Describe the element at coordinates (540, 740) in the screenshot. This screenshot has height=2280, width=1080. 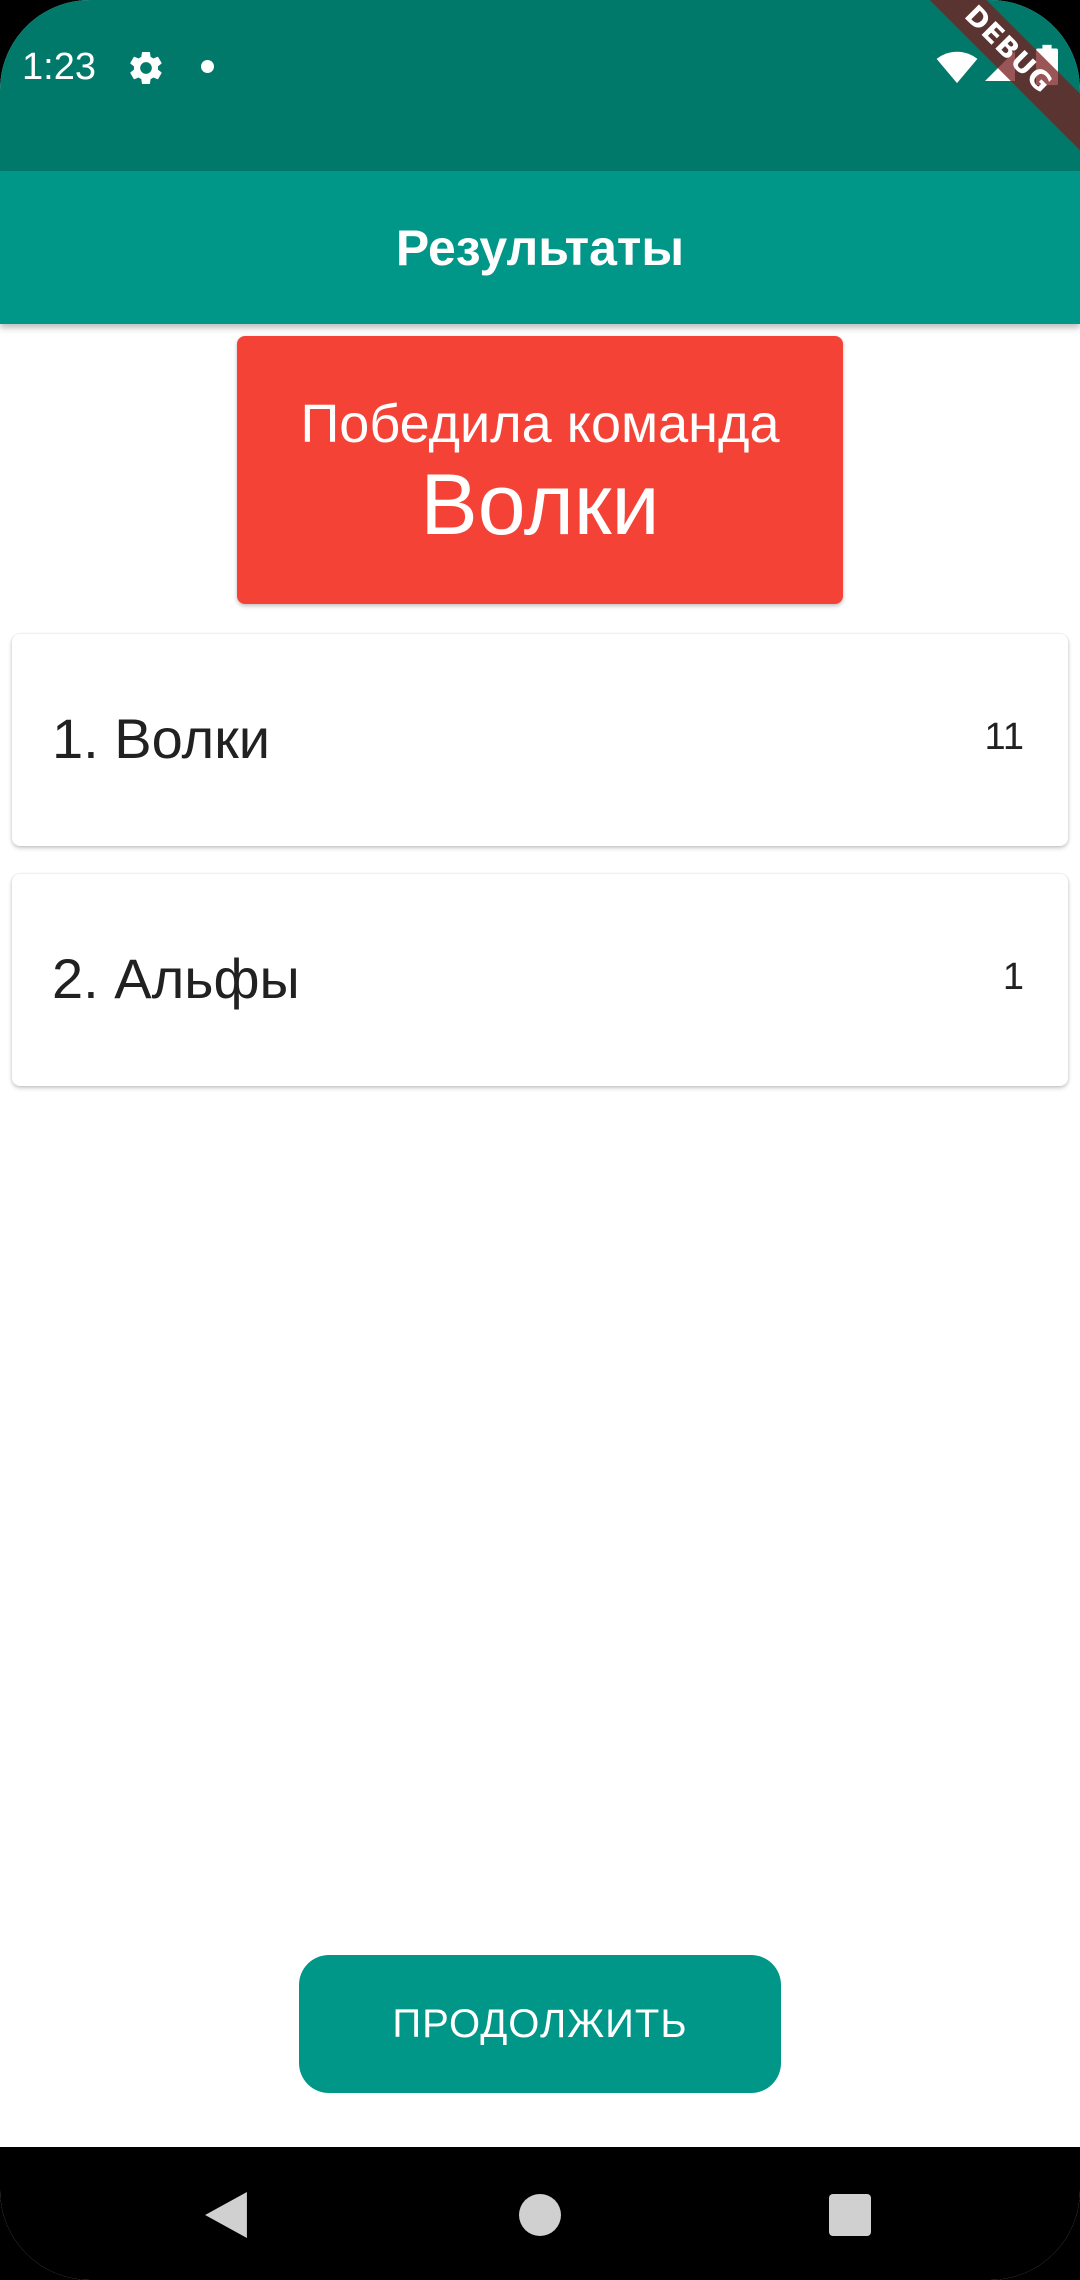
I see `result-card-1: 1. Волки 11` at that location.